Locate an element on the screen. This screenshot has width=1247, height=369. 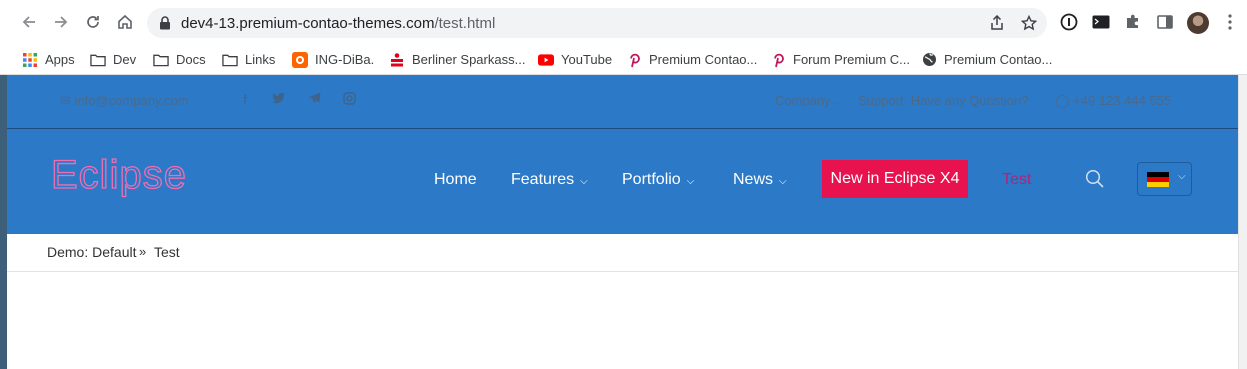
bookmark-label: Links is located at coordinates (260, 59).